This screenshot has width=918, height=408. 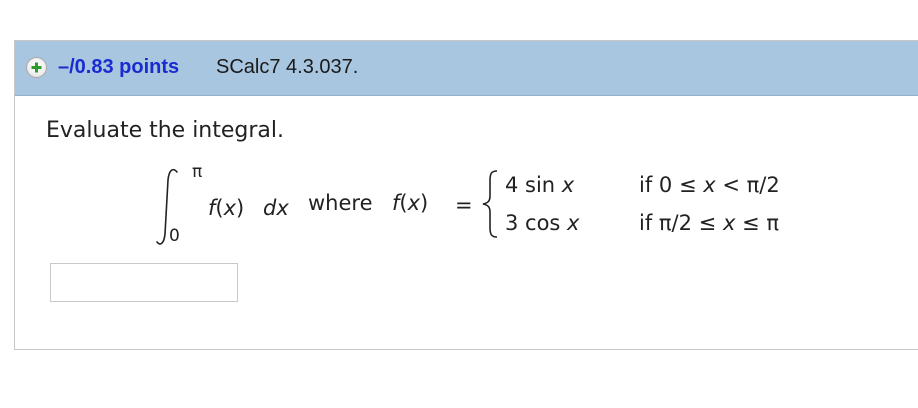 What do you see at coordinates (540, 185) in the screenshot?
I see `case1-expression: 4 sin x` at bounding box center [540, 185].